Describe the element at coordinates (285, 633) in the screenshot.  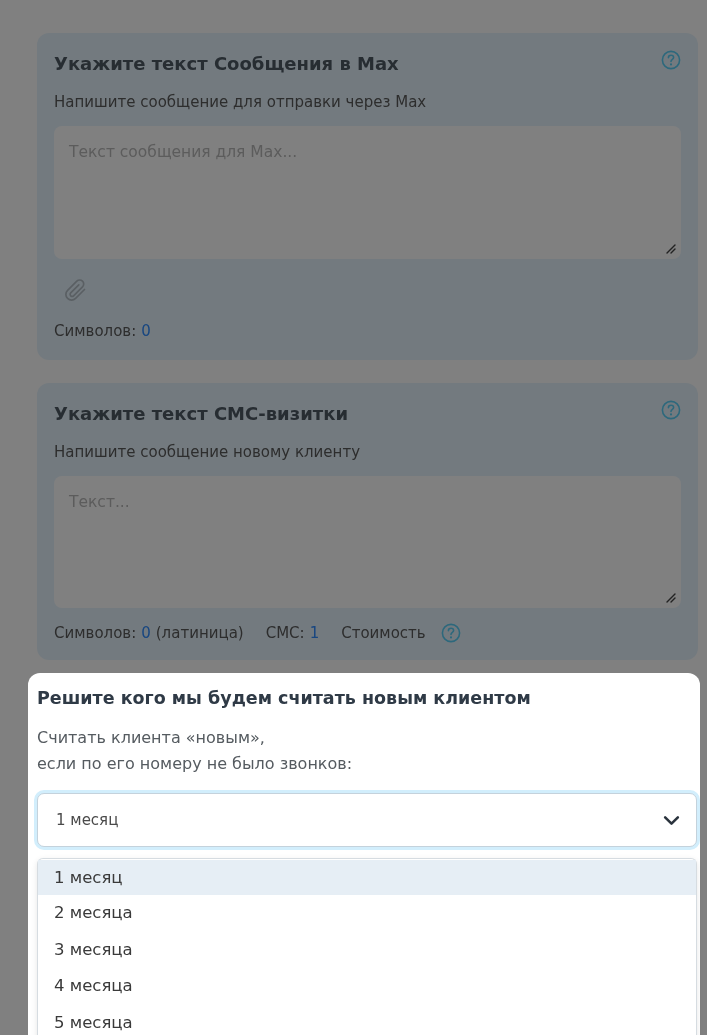
I see `counter-label: СМС:` at that location.